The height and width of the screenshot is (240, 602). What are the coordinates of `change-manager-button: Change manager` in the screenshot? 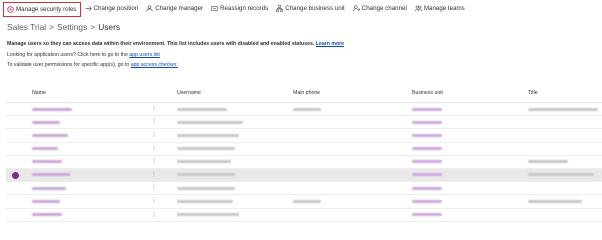 It's located at (174, 8).